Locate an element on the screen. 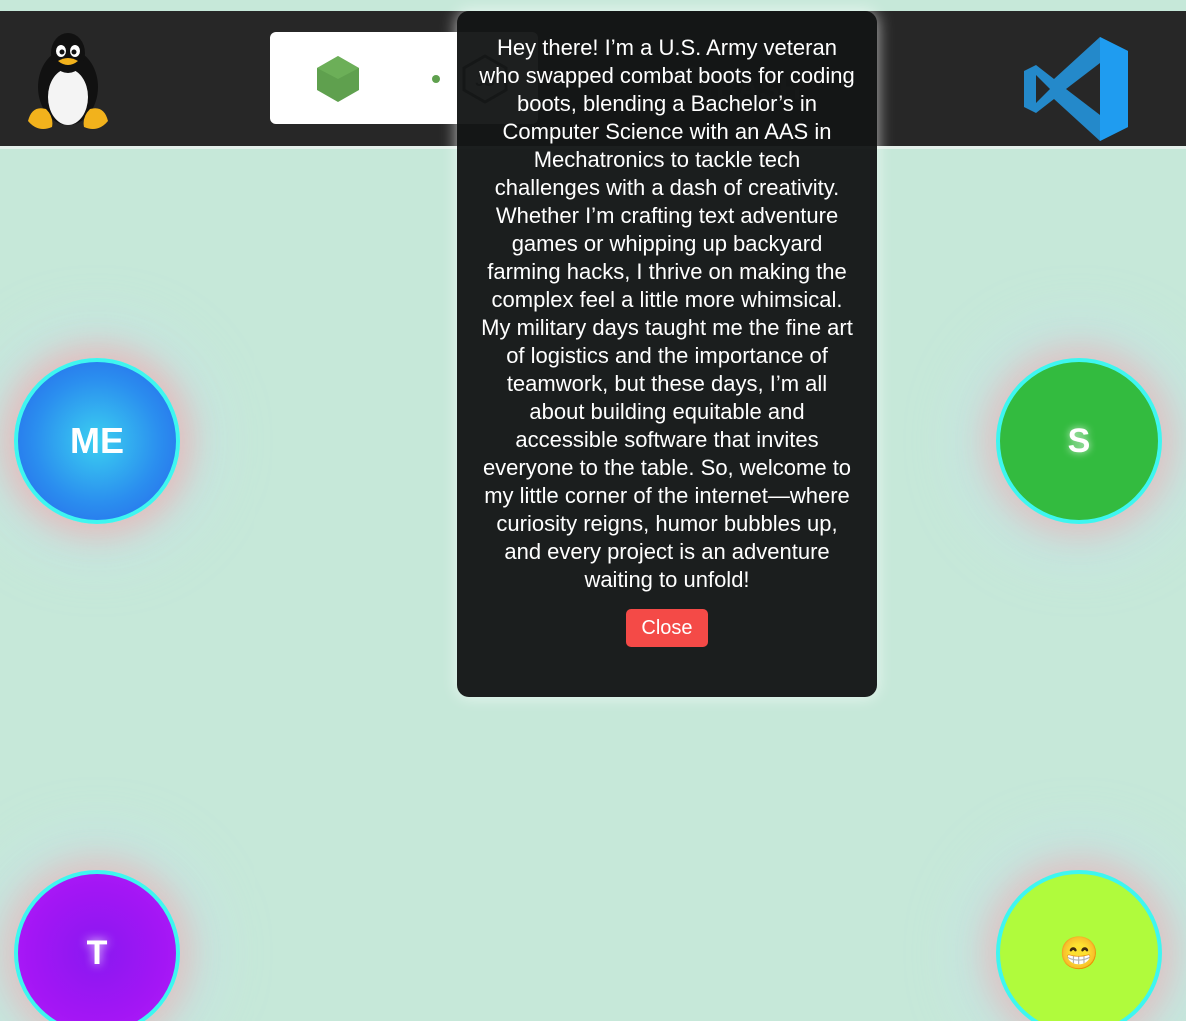 This screenshot has width=1186, height=1021. nav-orb-s-label: S is located at coordinates (1079, 440).